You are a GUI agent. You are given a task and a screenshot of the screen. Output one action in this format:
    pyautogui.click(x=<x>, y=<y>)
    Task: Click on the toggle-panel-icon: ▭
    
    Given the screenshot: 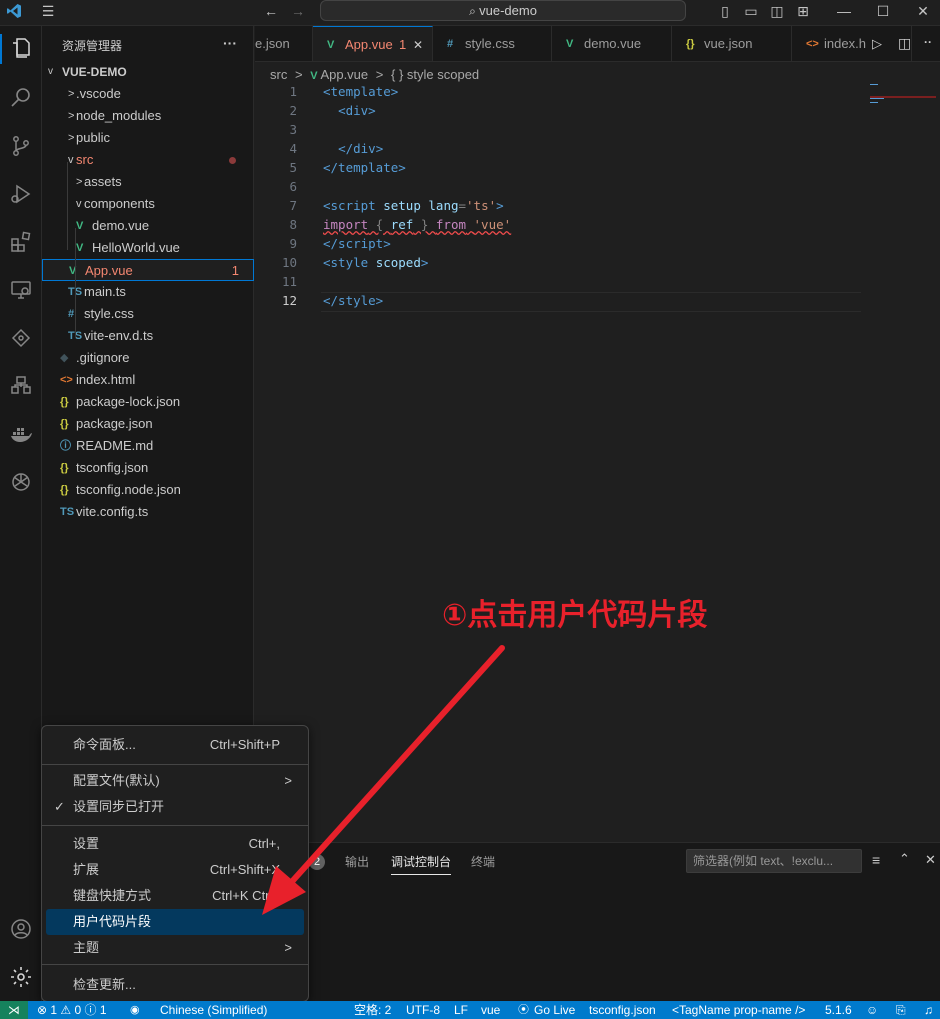 What is the action you would take?
    pyautogui.click(x=751, y=11)
    